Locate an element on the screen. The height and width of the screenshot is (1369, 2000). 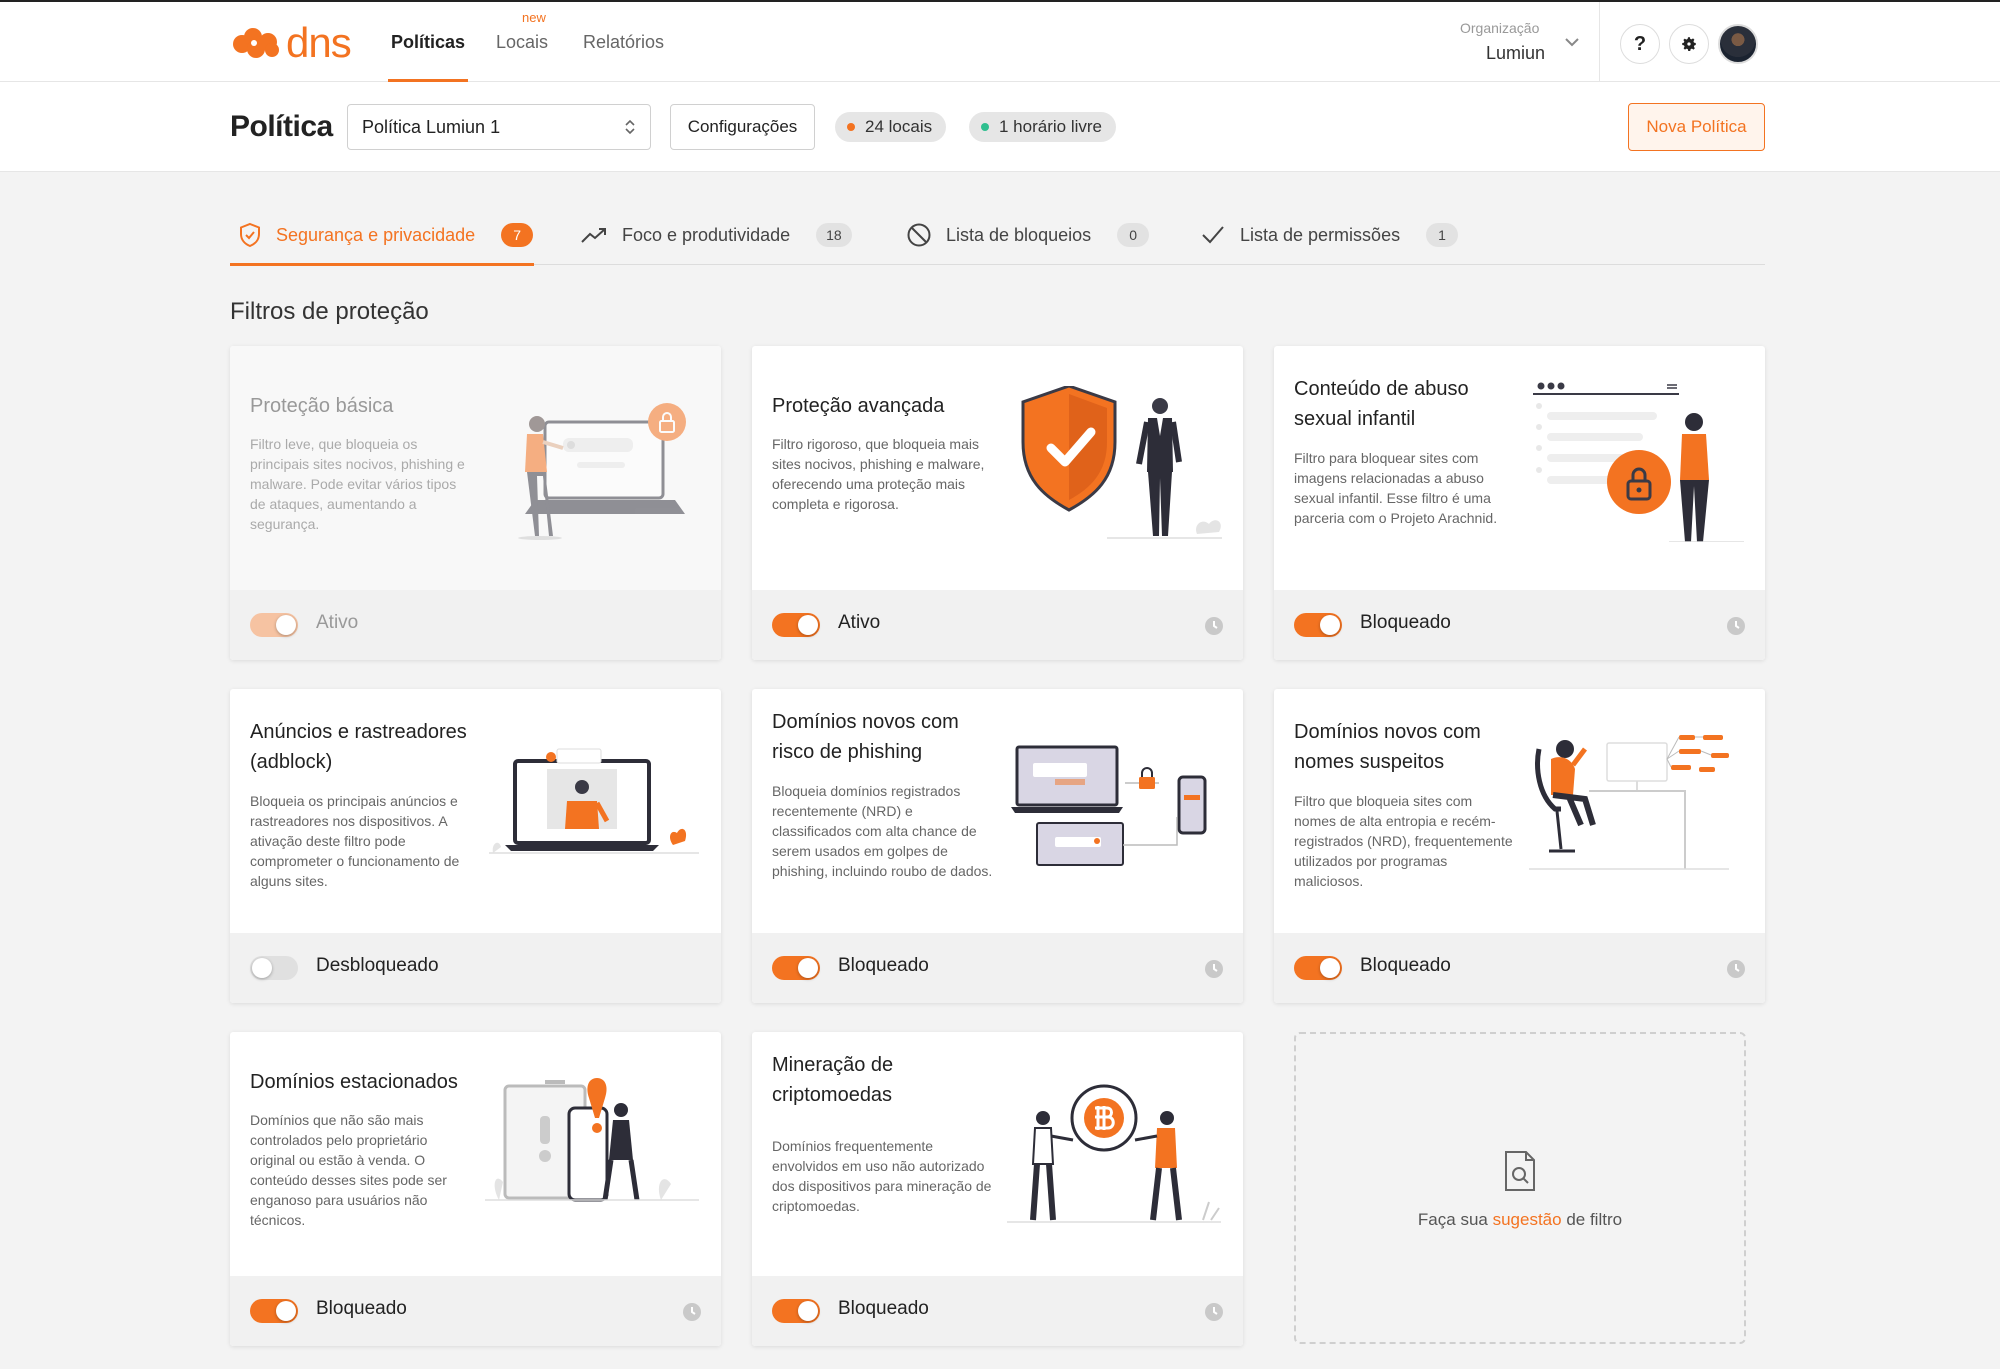
filter-status: Desbloqueado is located at coordinates (377, 965).